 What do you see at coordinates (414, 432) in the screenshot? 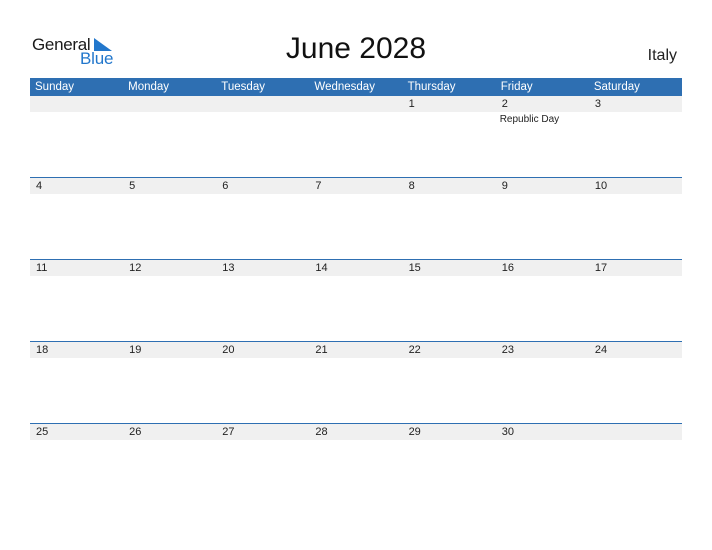
I see `day-cell: 29` at bounding box center [414, 432].